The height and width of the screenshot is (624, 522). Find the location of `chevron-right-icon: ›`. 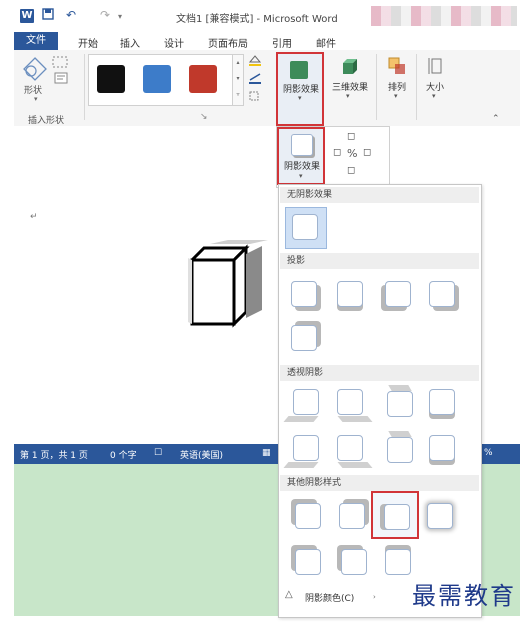

chevron-right-icon: › is located at coordinates (374, 597).